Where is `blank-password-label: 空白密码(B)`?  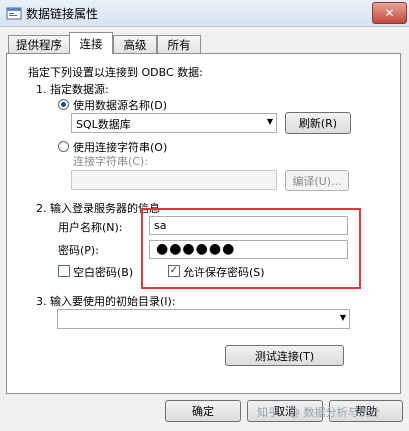 blank-password-label: 空白密码(B) is located at coordinates (103, 272).